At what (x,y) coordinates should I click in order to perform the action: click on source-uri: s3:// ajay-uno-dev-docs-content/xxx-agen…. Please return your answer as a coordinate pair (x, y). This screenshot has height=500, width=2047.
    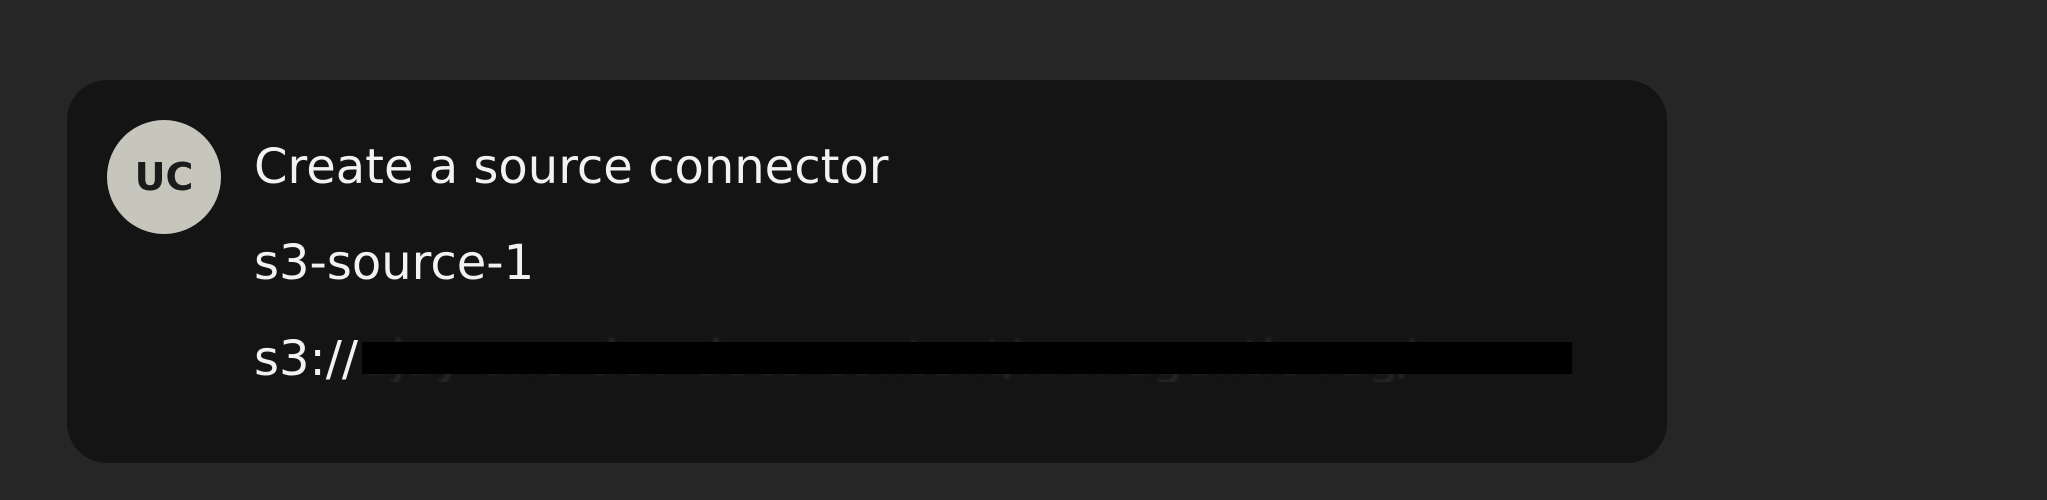
    Looking at the image, I should click on (930, 359).